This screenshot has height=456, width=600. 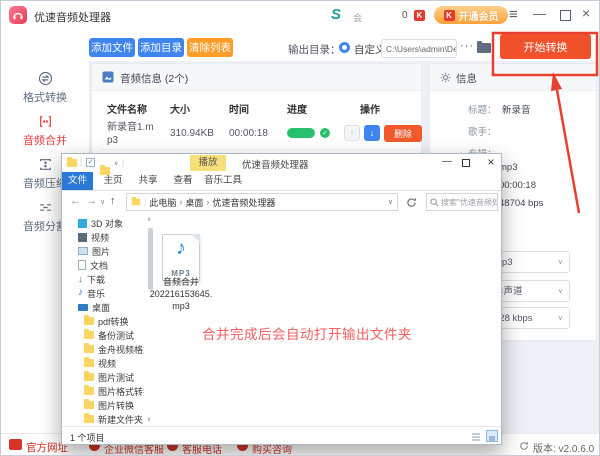 I want to click on tab-music-tools: 音乐工具, so click(x=223, y=181).